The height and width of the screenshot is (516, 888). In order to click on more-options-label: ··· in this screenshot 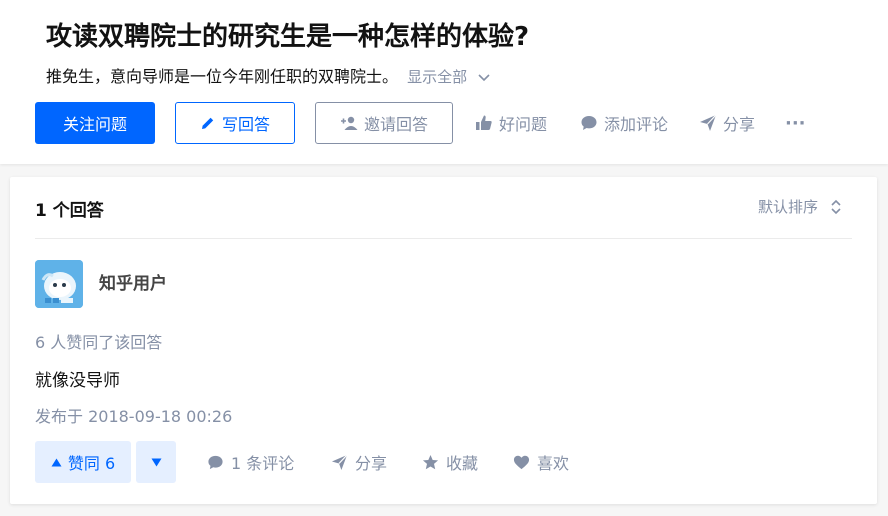, I will do `click(795, 123)`.